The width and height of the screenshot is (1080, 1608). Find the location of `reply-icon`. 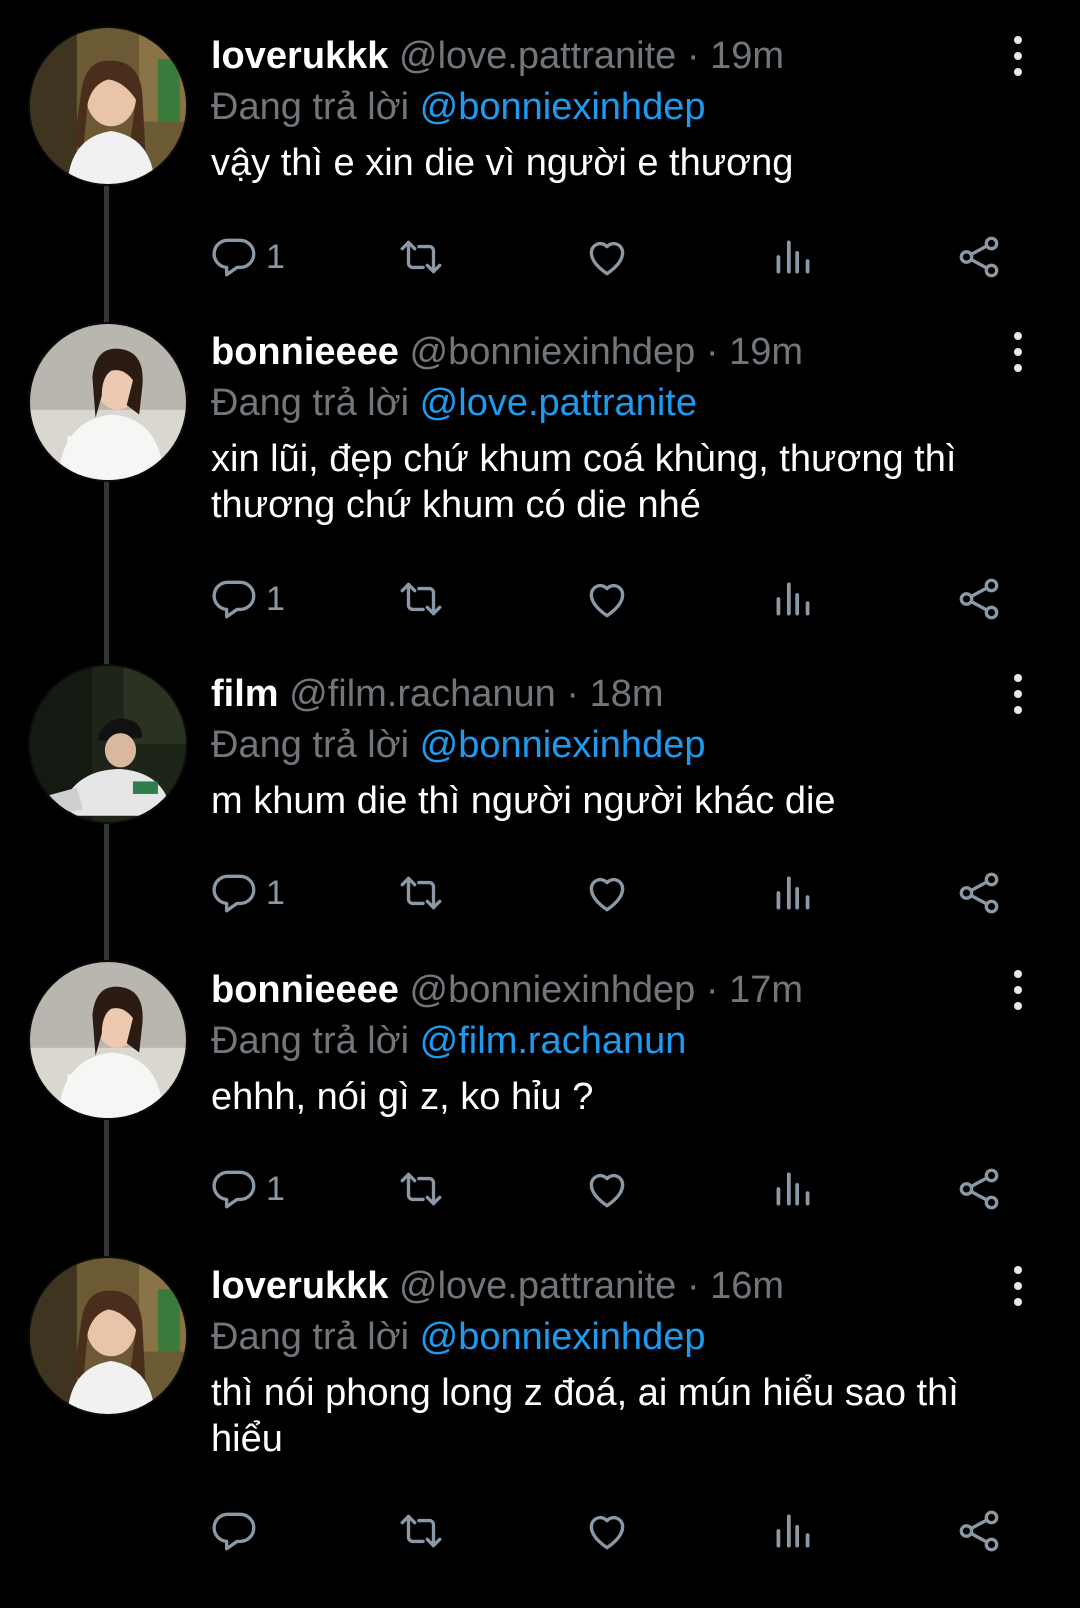

reply-icon is located at coordinates (234, 257).